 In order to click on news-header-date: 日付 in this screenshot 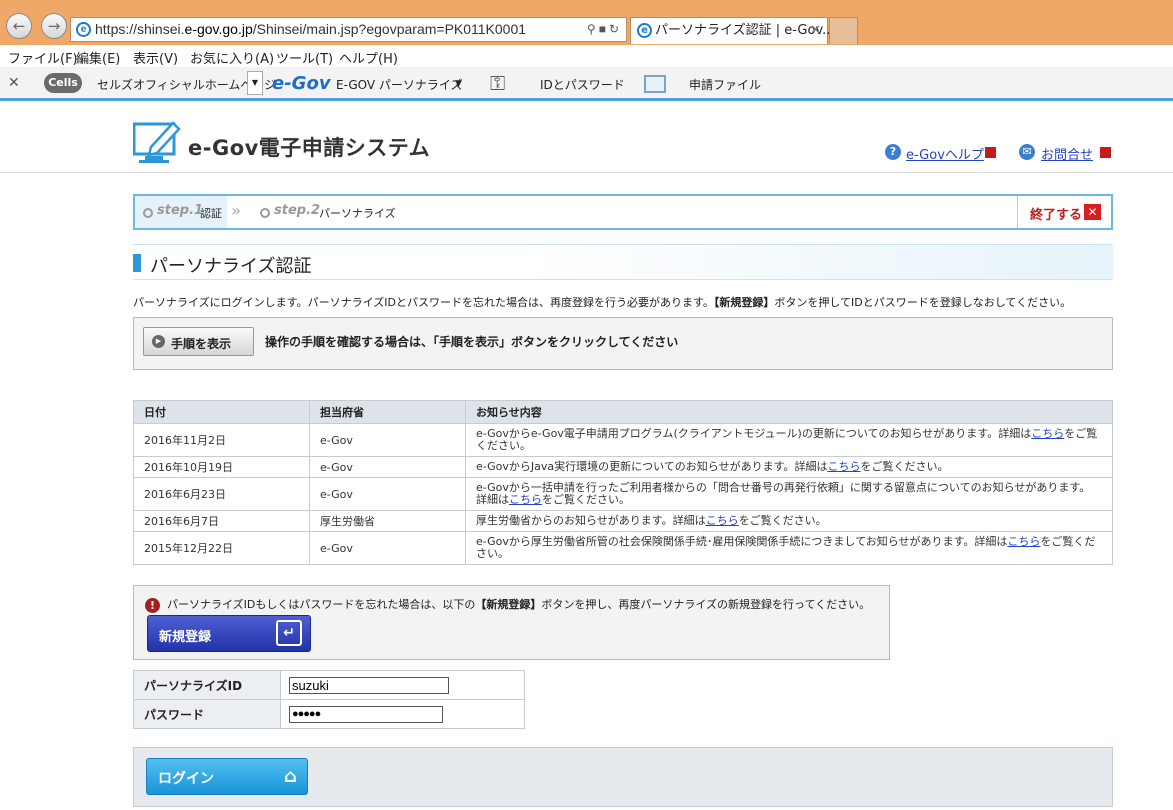, I will do `click(221, 412)`.